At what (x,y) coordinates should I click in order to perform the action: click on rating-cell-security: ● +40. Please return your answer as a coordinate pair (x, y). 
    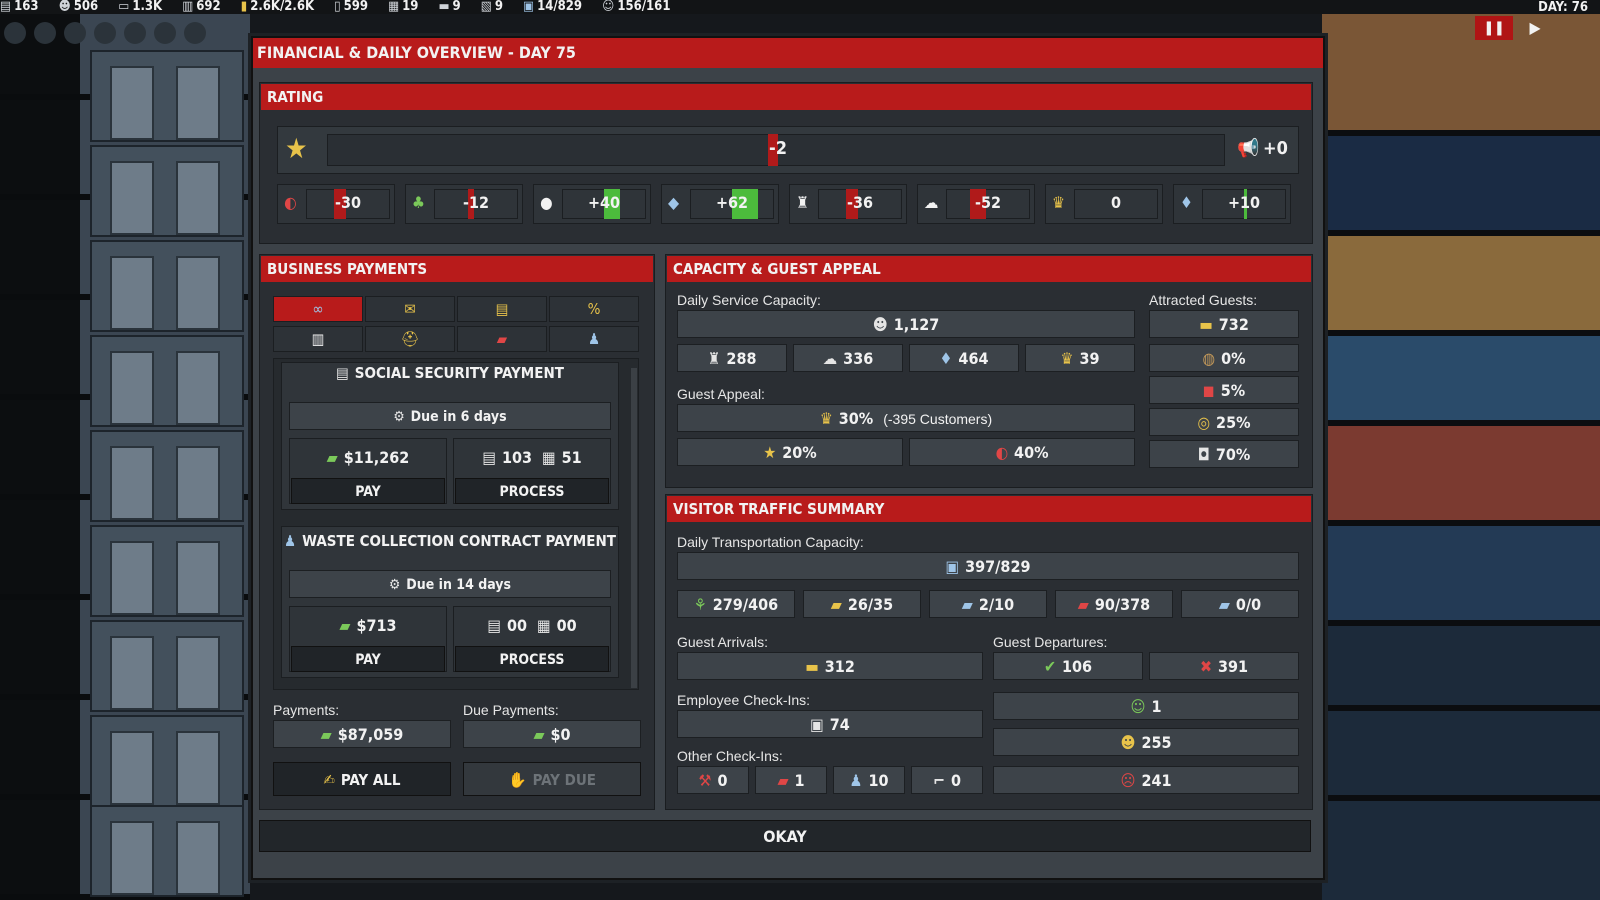
    Looking at the image, I should click on (592, 204).